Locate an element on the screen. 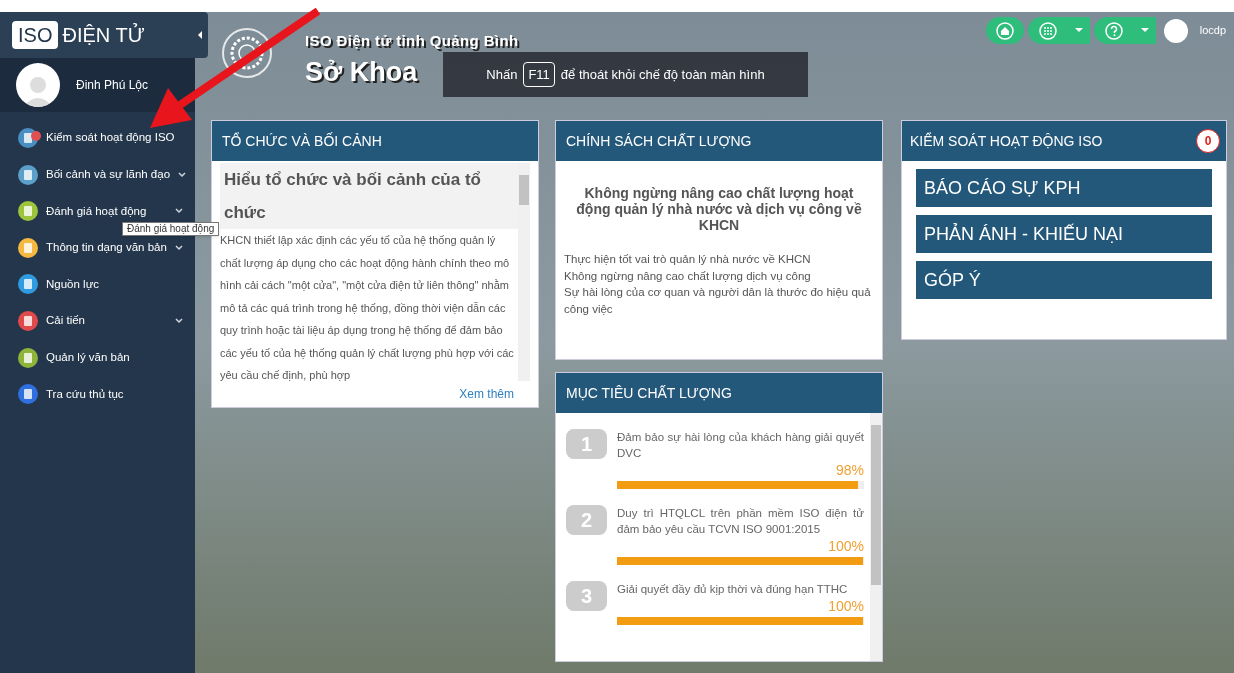  menu-item: Bối cảnh và sự lãnh đạo is located at coordinates (97, 174).